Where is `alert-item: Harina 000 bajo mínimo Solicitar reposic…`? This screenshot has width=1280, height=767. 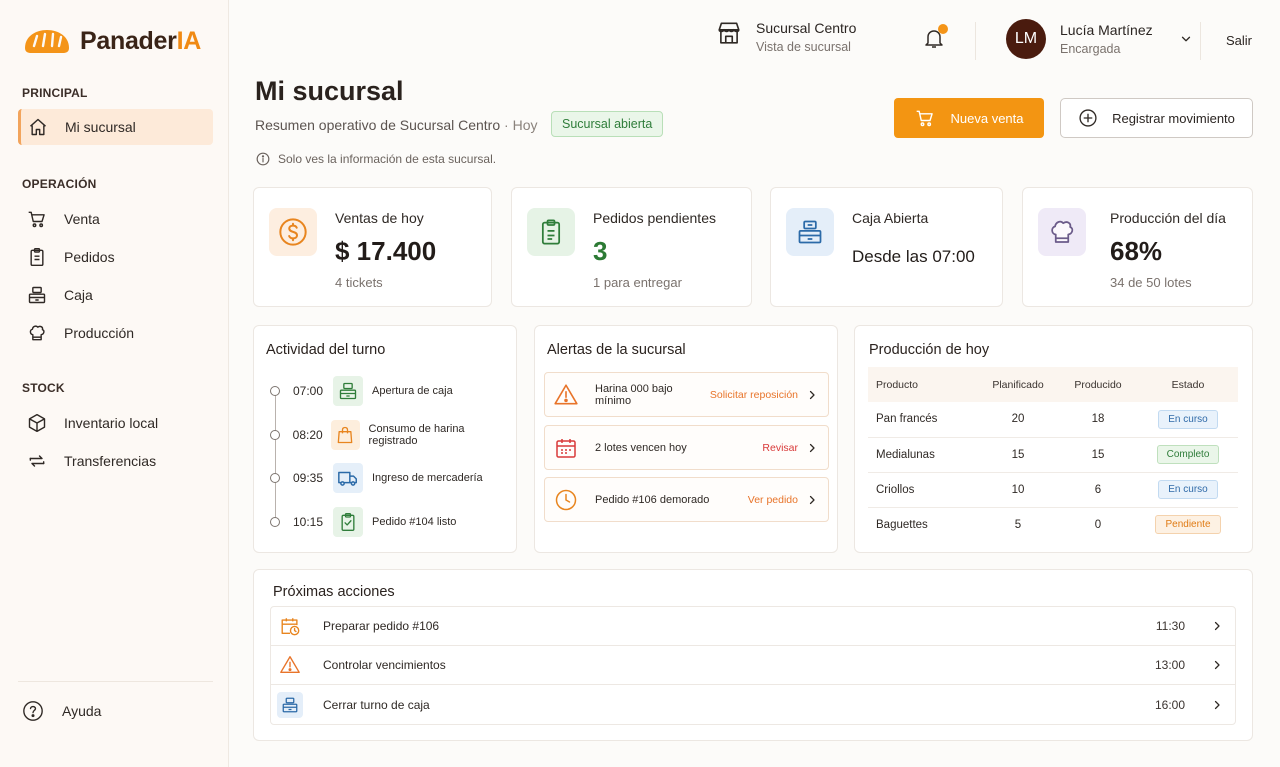 alert-item: Harina 000 bajo mínimo Solicitar reposic… is located at coordinates (686, 394).